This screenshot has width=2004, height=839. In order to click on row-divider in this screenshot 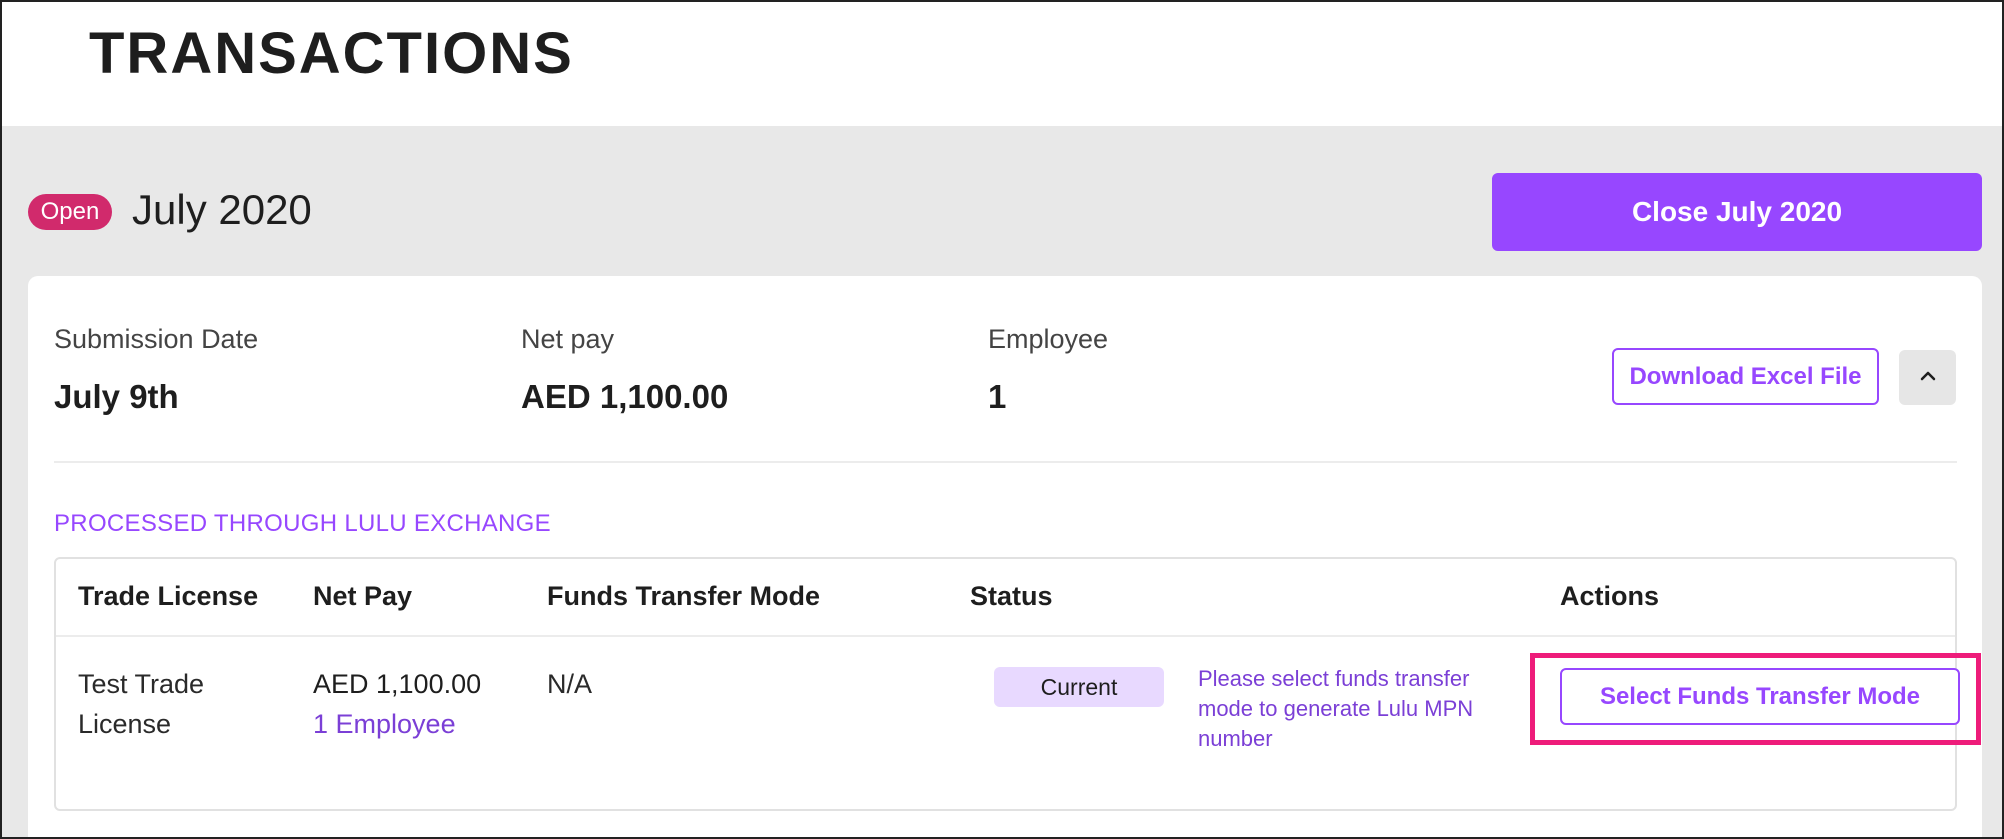, I will do `click(1005, 636)`.